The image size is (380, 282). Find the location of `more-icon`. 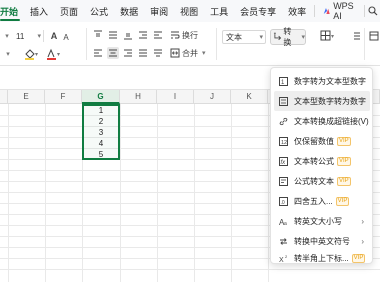

more-icon is located at coordinates (357, 36).